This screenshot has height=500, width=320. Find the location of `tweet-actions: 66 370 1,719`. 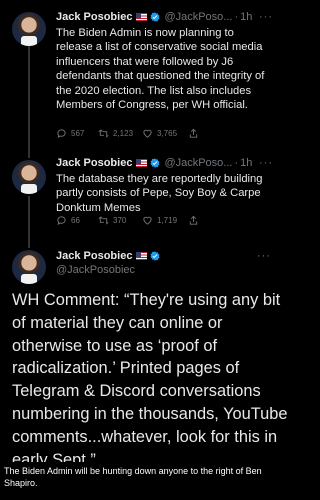

tweet-actions: 66 370 1,719 is located at coordinates (161, 220).